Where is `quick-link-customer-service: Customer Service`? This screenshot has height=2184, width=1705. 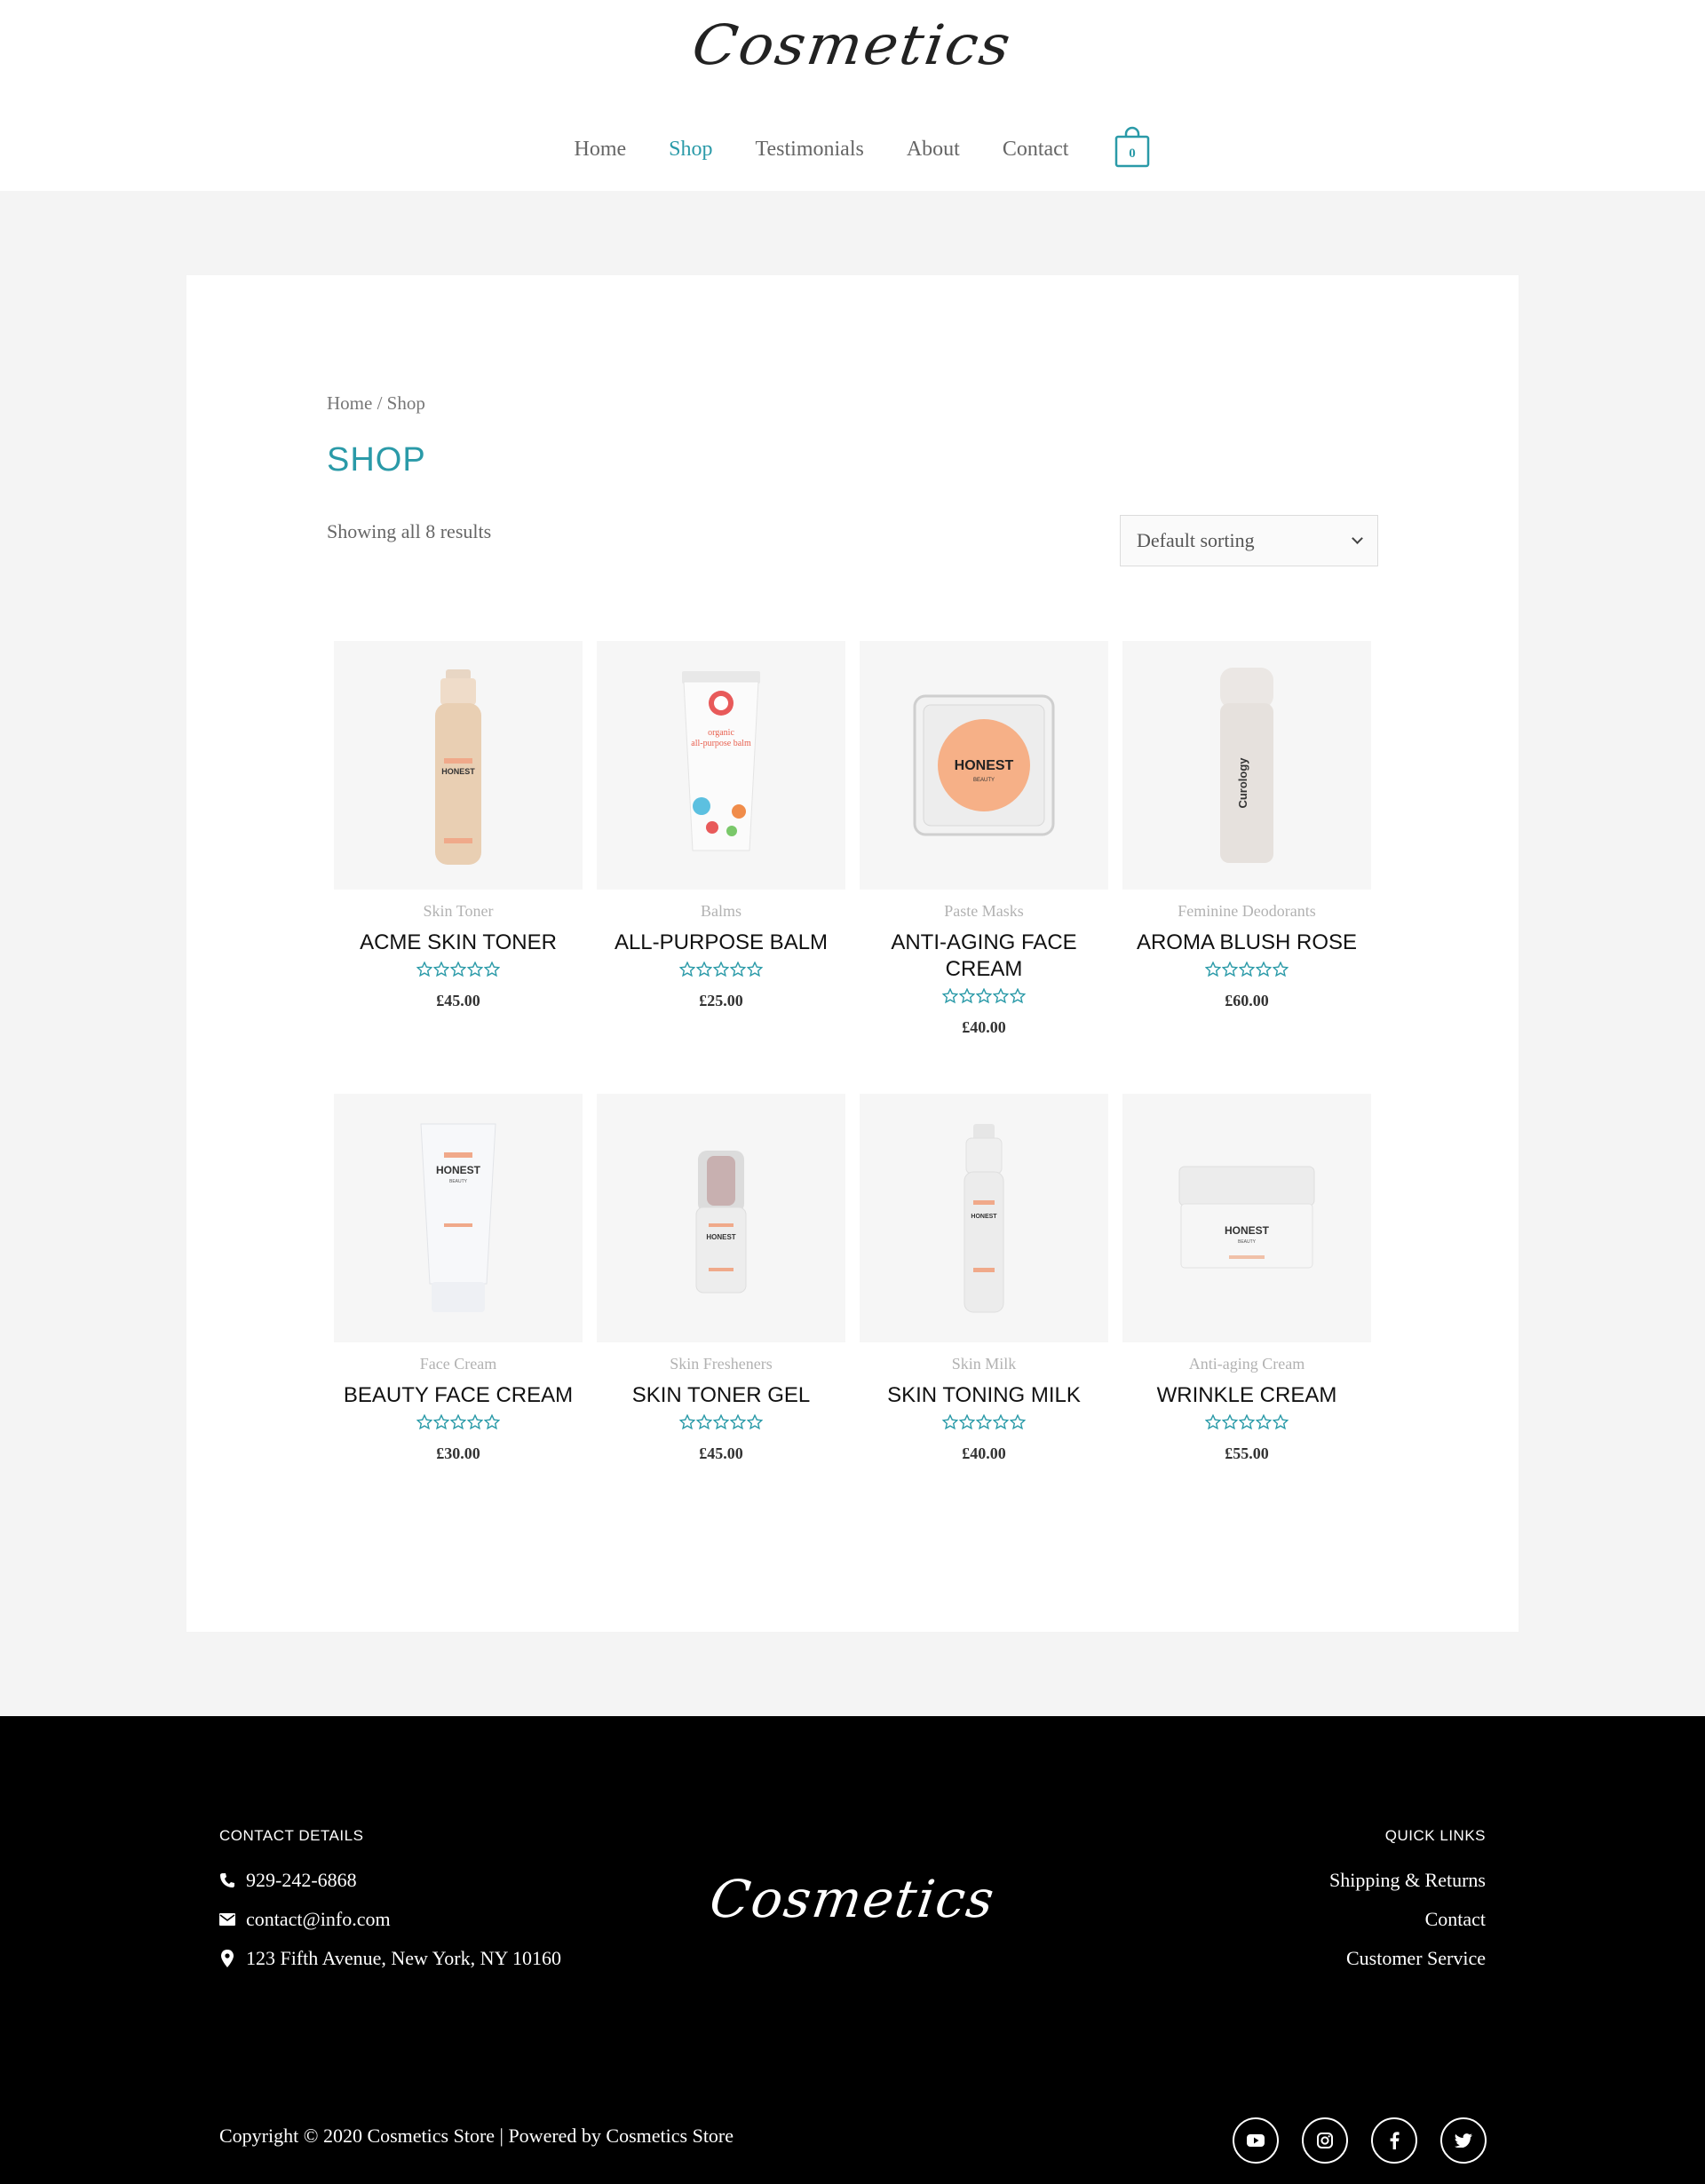 quick-link-customer-service: Customer Service is located at coordinates (1416, 1958).